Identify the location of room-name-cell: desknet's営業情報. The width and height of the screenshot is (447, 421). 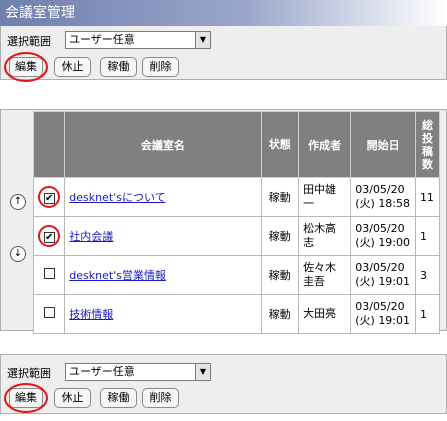
(163, 275).